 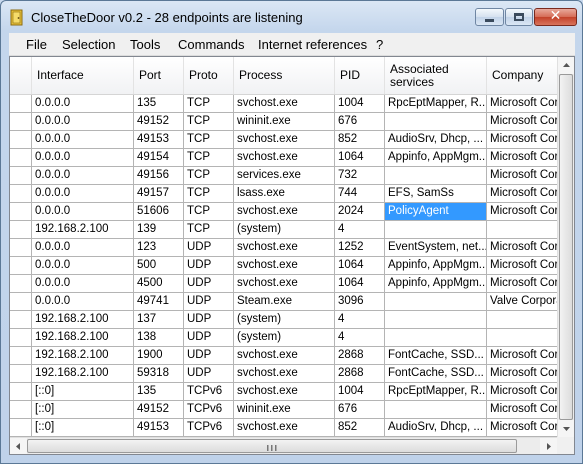 What do you see at coordinates (521, 302) in the screenshot?
I see `cell-company: Valve Corporati` at bounding box center [521, 302].